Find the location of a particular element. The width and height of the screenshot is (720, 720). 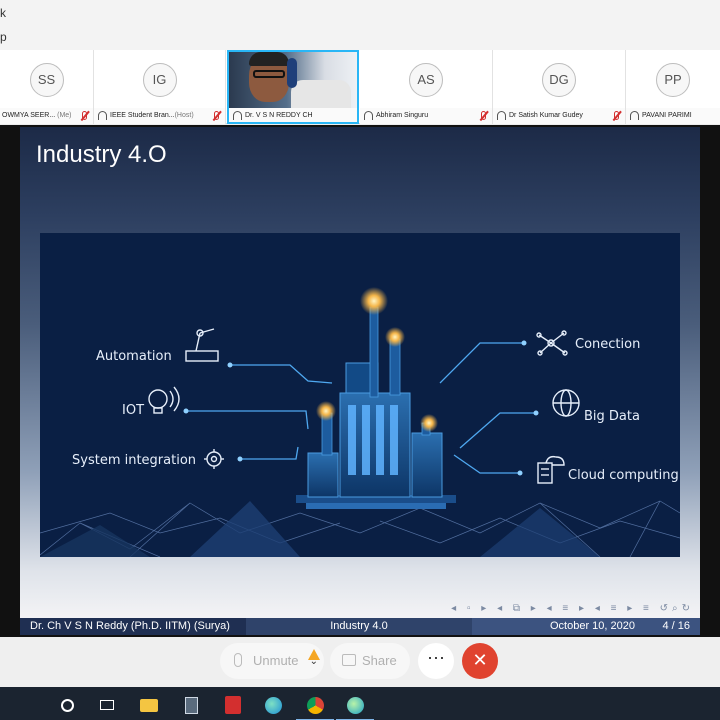

participant-tile: DG Dr Satish Kumar Gudey is located at coordinates (559, 87).